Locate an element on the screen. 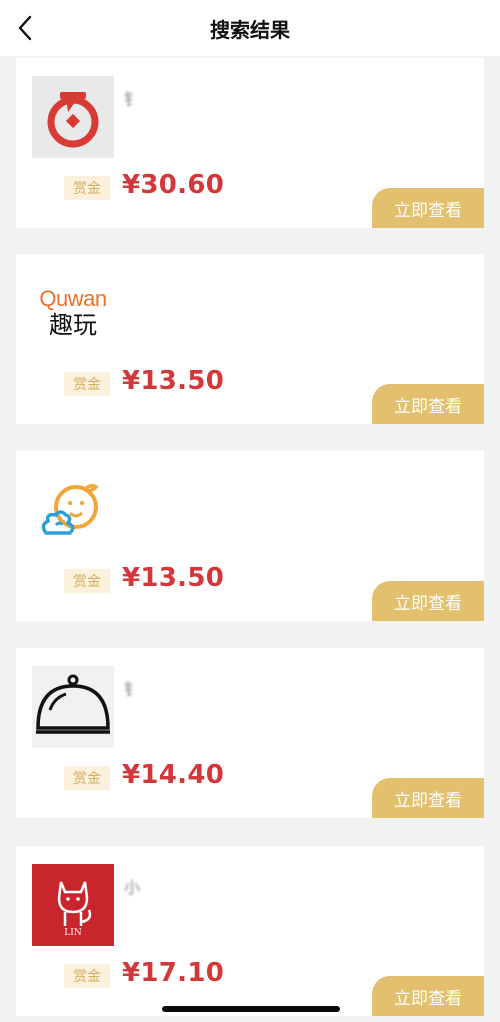  cat-icon is located at coordinates (74, 903).